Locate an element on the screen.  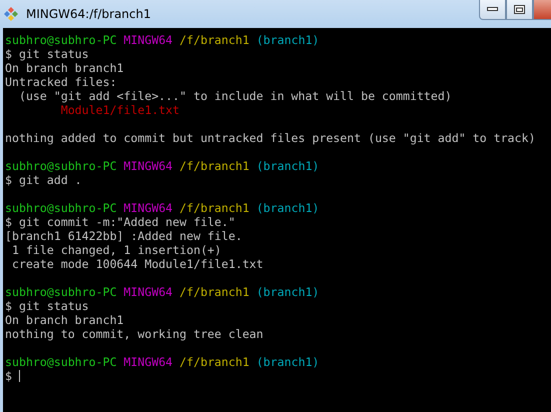
maximize-icon is located at coordinates (519, 9).